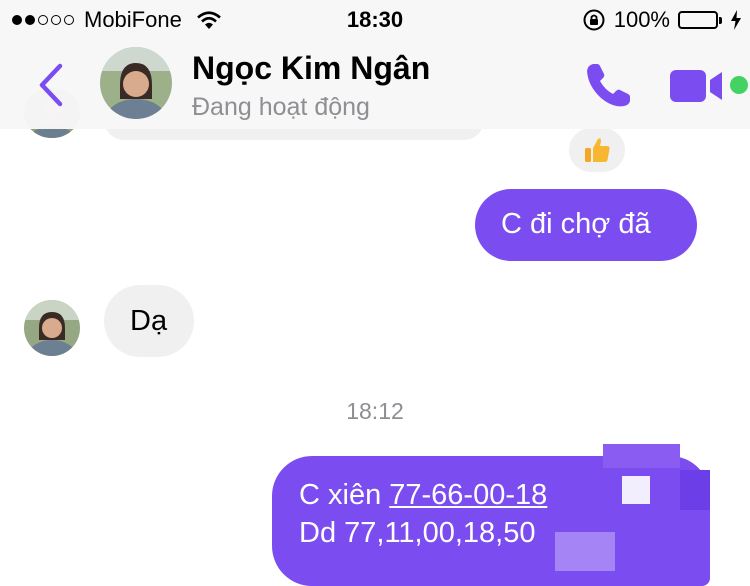  What do you see at coordinates (375, 20) in the screenshot?
I see `status-bar: MobiFone 18:30 100%` at bounding box center [375, 20].